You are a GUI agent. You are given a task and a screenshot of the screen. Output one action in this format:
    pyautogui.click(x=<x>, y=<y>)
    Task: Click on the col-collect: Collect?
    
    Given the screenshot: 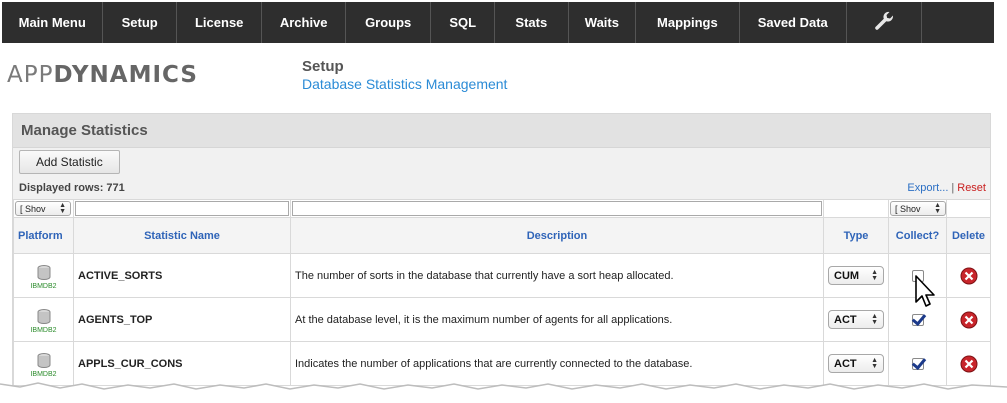 What is the action you would take?
    pyautogui.click(x=917, y=235)
    